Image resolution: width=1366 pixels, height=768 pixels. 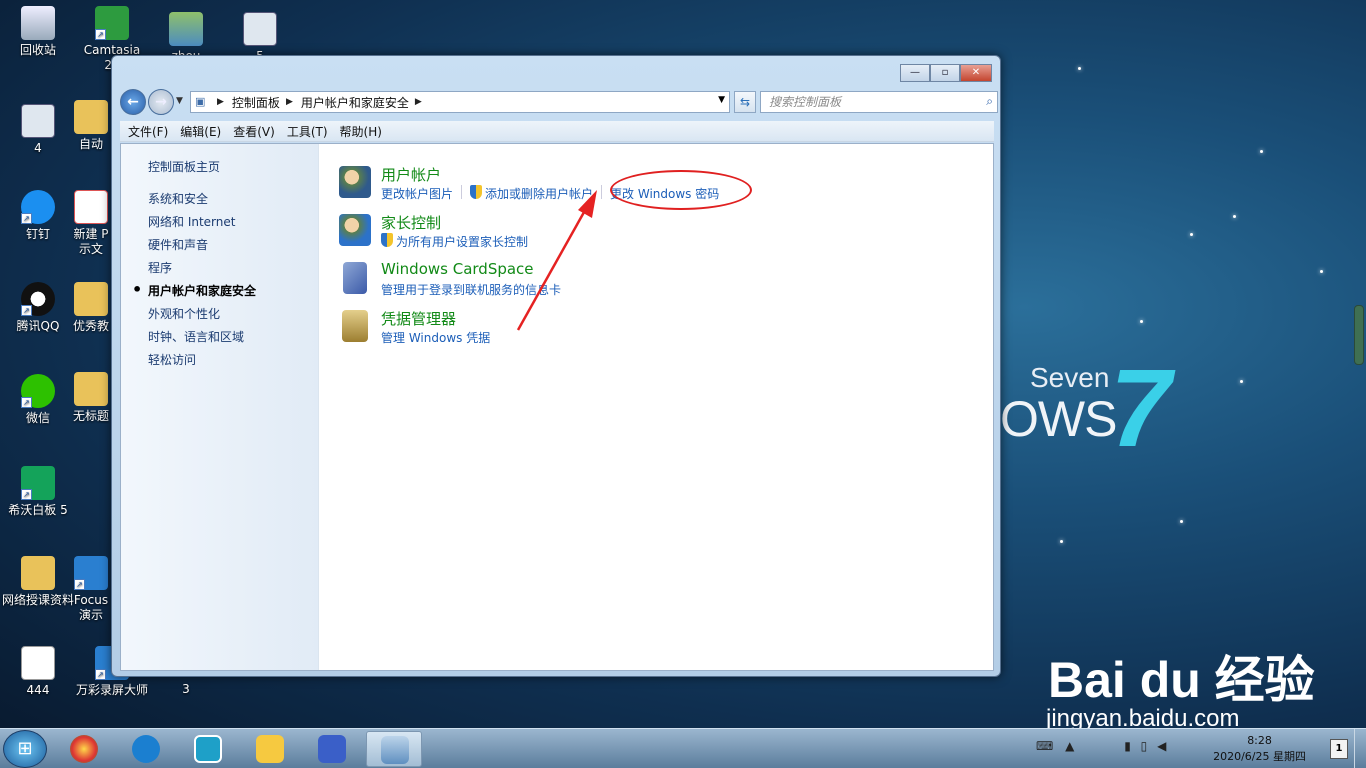 What do you see at coordinates (418, 318) in the screenshot?
I see `category-title: 凭据管理器` at bounding box center [418, 318].